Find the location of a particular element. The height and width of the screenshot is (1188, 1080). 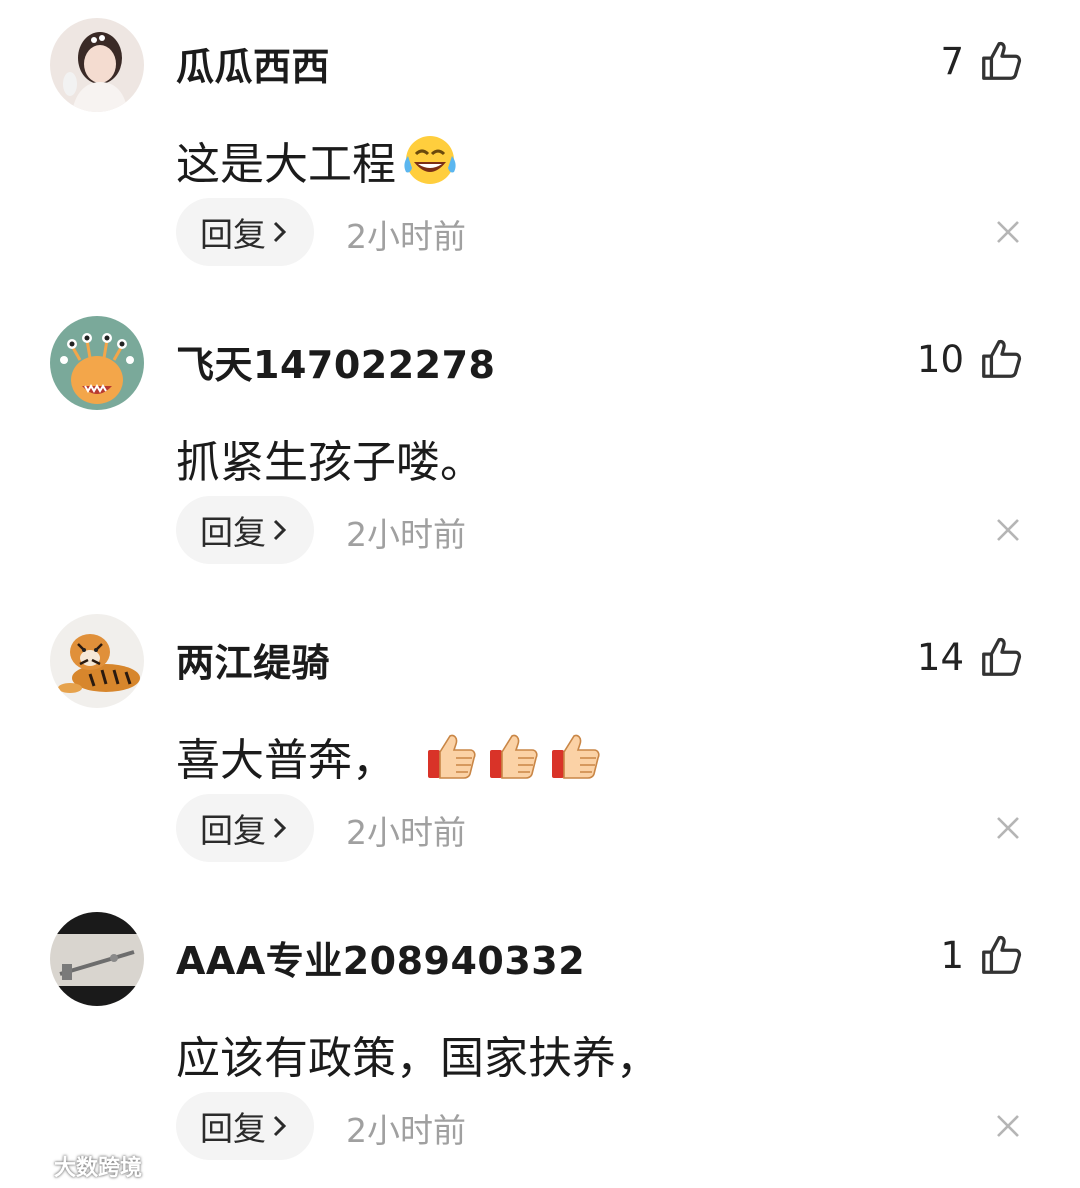

avatar-girl-image is located at coordinates (97, 65).